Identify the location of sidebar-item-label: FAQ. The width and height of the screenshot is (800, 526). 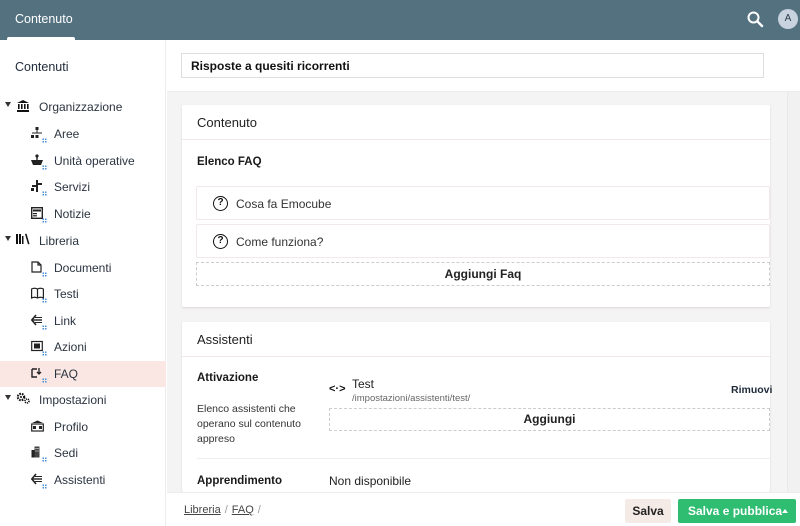
(66, 374).